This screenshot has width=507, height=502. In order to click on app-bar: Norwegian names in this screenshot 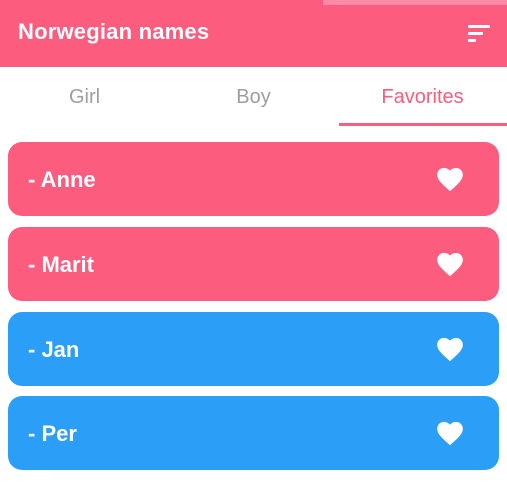, I will do `click(253, 33)`.